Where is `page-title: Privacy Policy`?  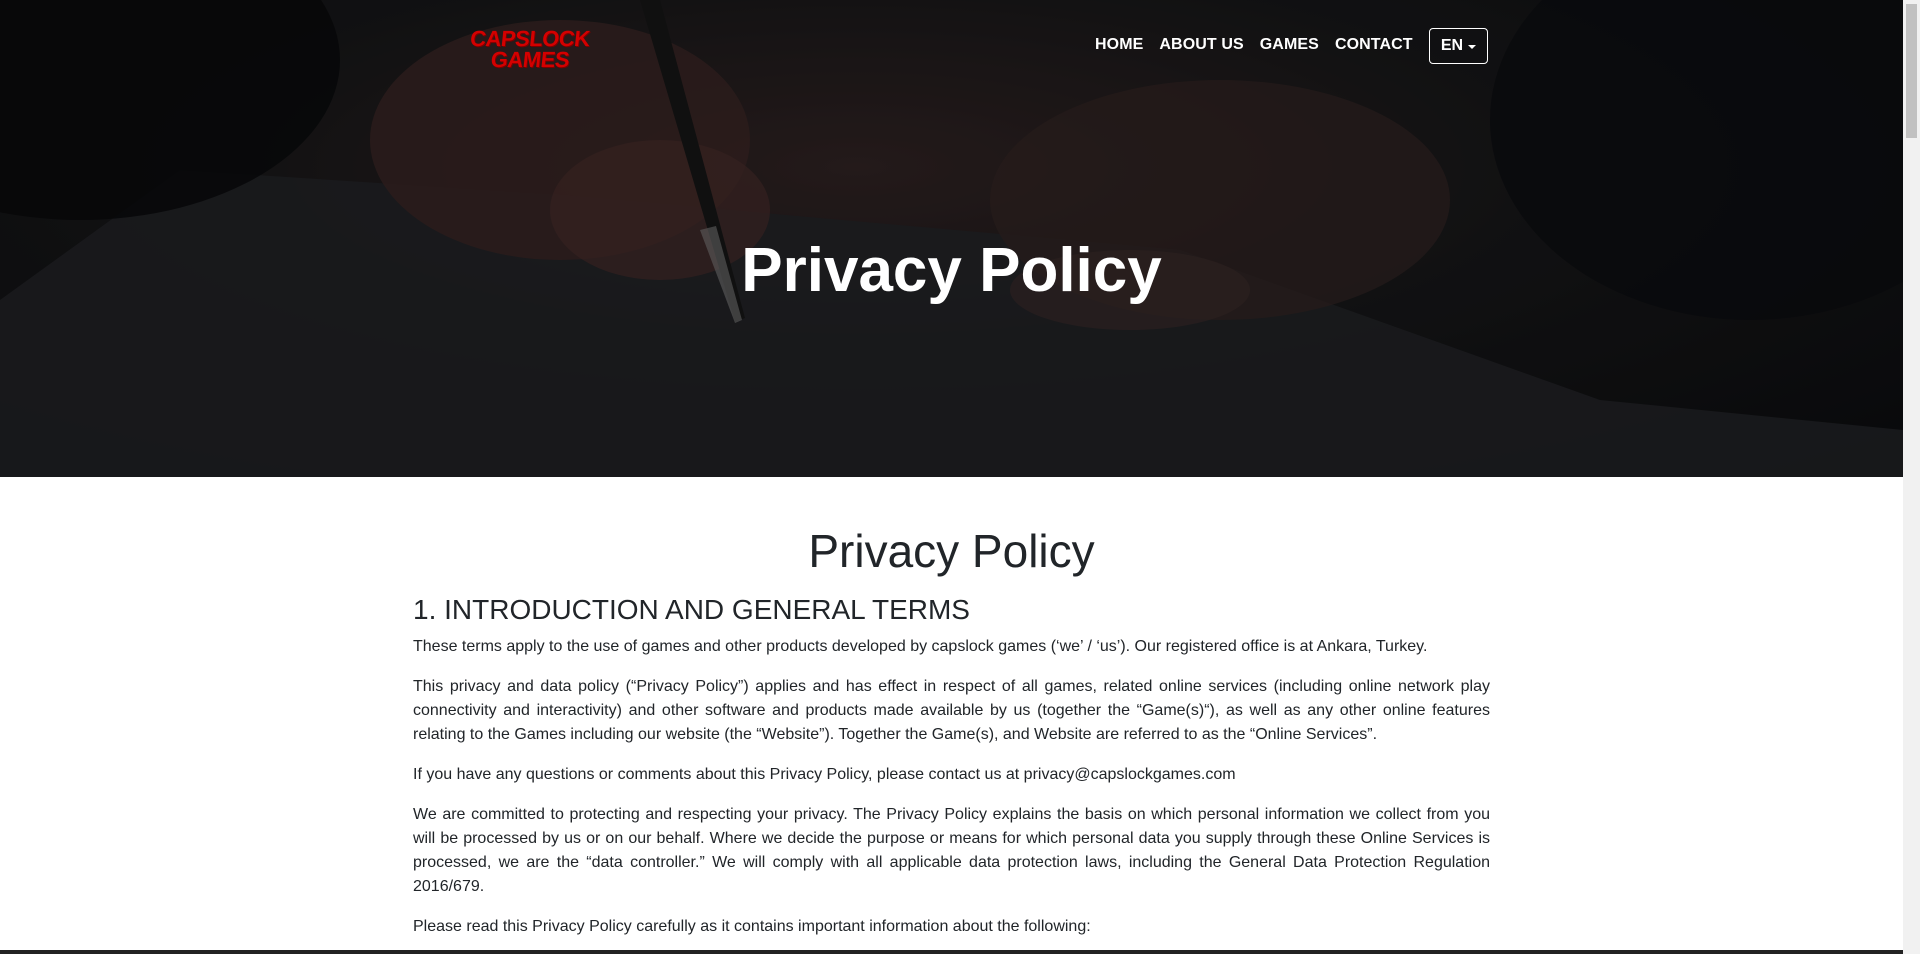 page-title: Privacy Policy is located at coordinates (951, 551).